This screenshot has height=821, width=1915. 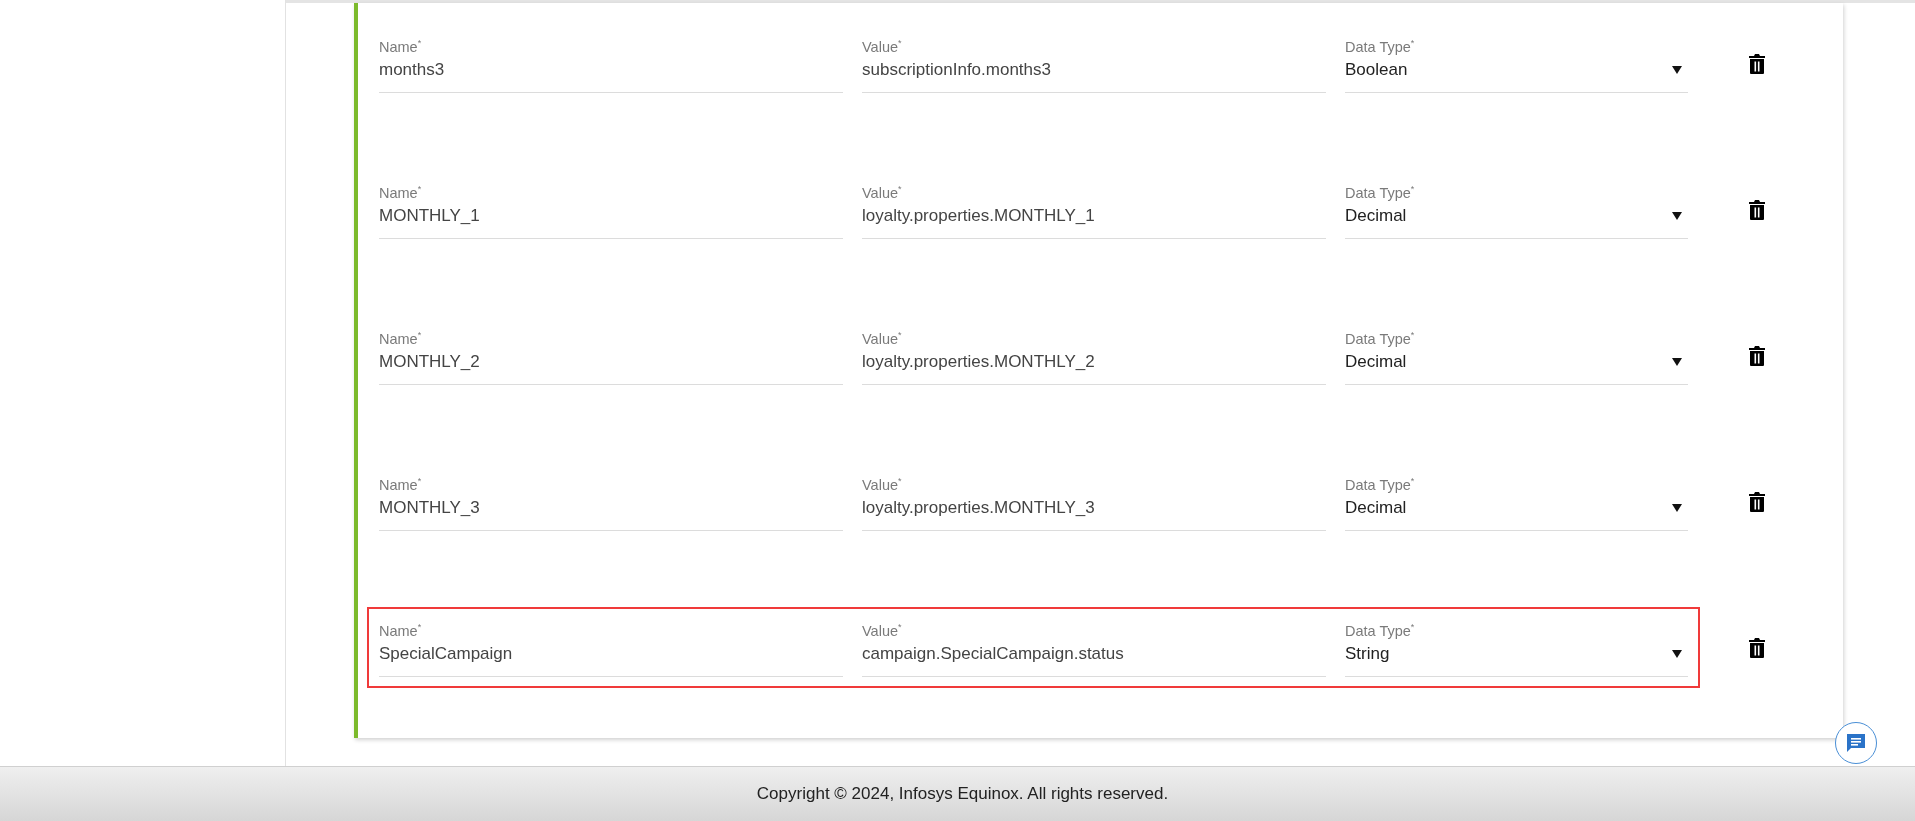 What do you see at coordinates (430, 361) in the screenshot?
I see `input-value: MONTHLY_2` at bounding box center [430, 361].